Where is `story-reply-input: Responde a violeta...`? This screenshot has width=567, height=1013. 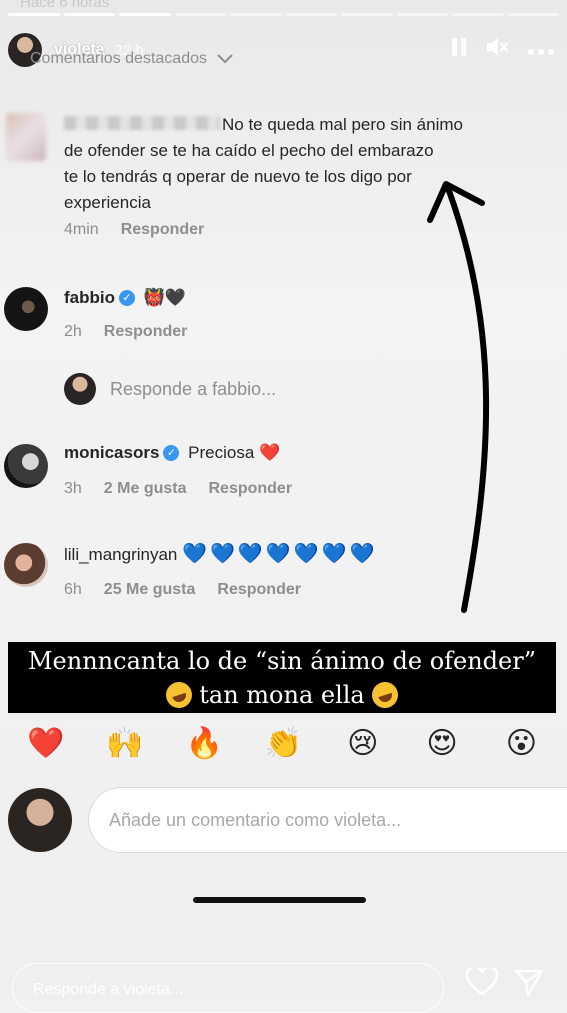 story-reply-input: Responde a violeta... is located at coordinates (228, 988).